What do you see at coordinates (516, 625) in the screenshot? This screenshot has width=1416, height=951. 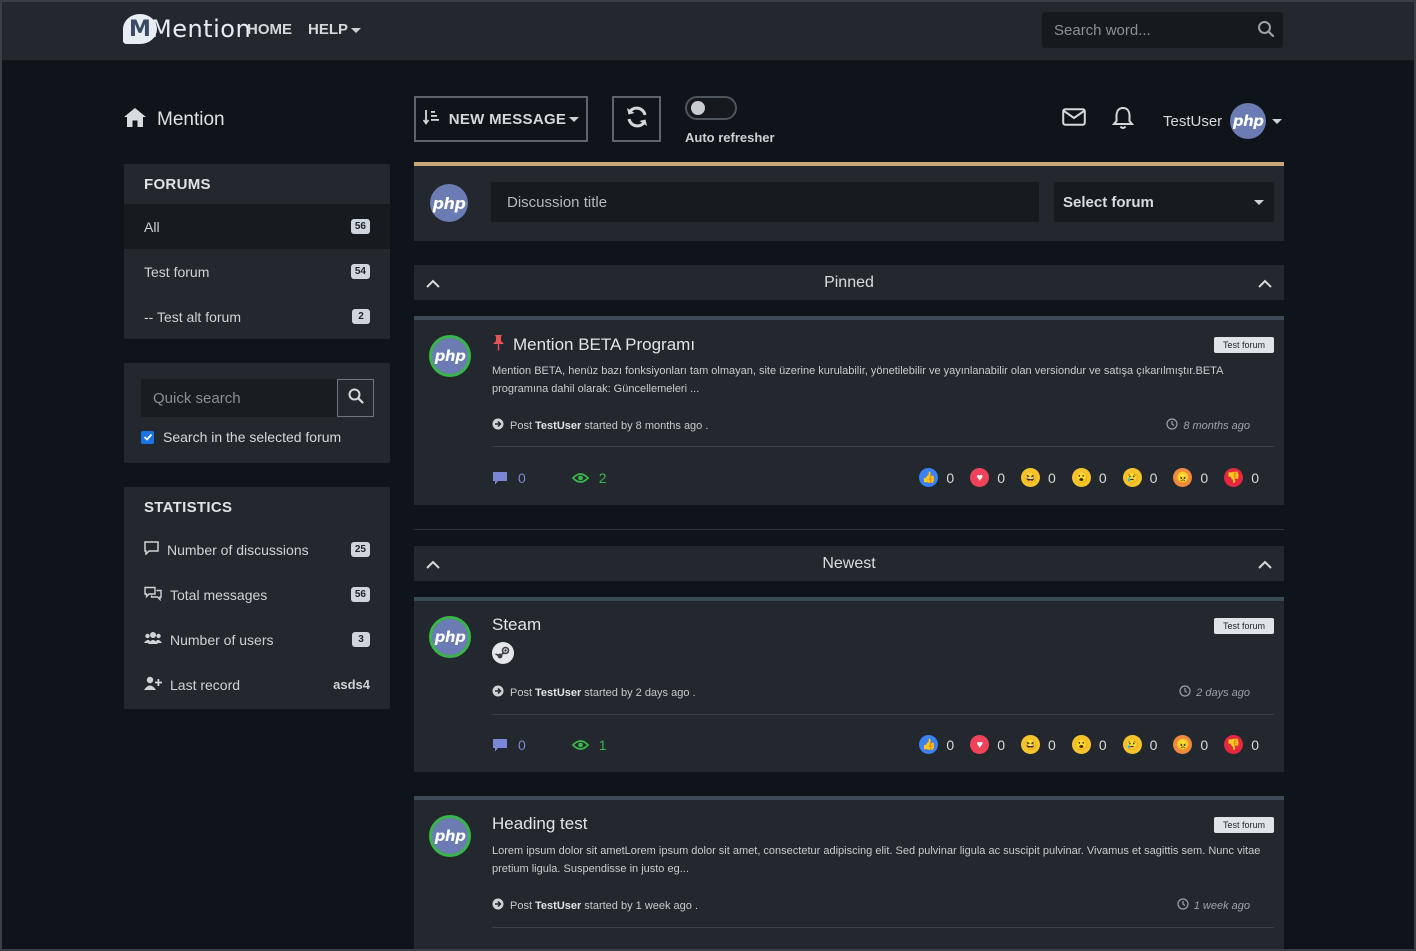 I see `discussion-title: Steam` at bounding box center [516, 625].